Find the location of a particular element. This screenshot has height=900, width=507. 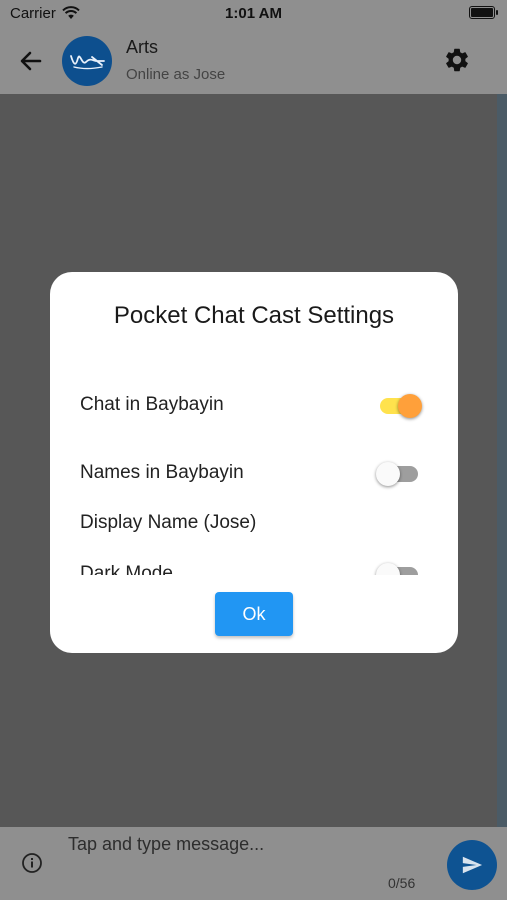

setting-display-name: Display Name (Jose) is located at coordinates (250, 522).